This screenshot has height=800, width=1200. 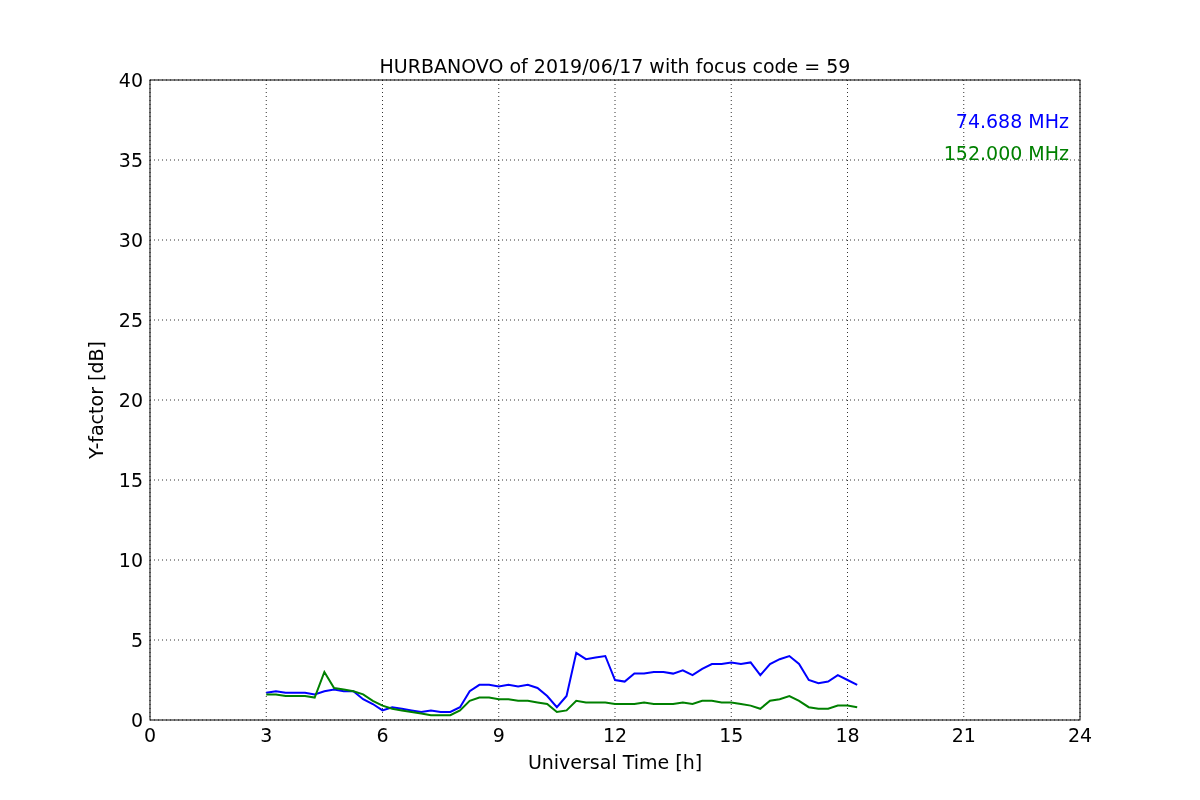 What do you see at coordinates (130, 400) in the screenshot?
I see `y-tick-label: 20` at bounding box center [130, 400].